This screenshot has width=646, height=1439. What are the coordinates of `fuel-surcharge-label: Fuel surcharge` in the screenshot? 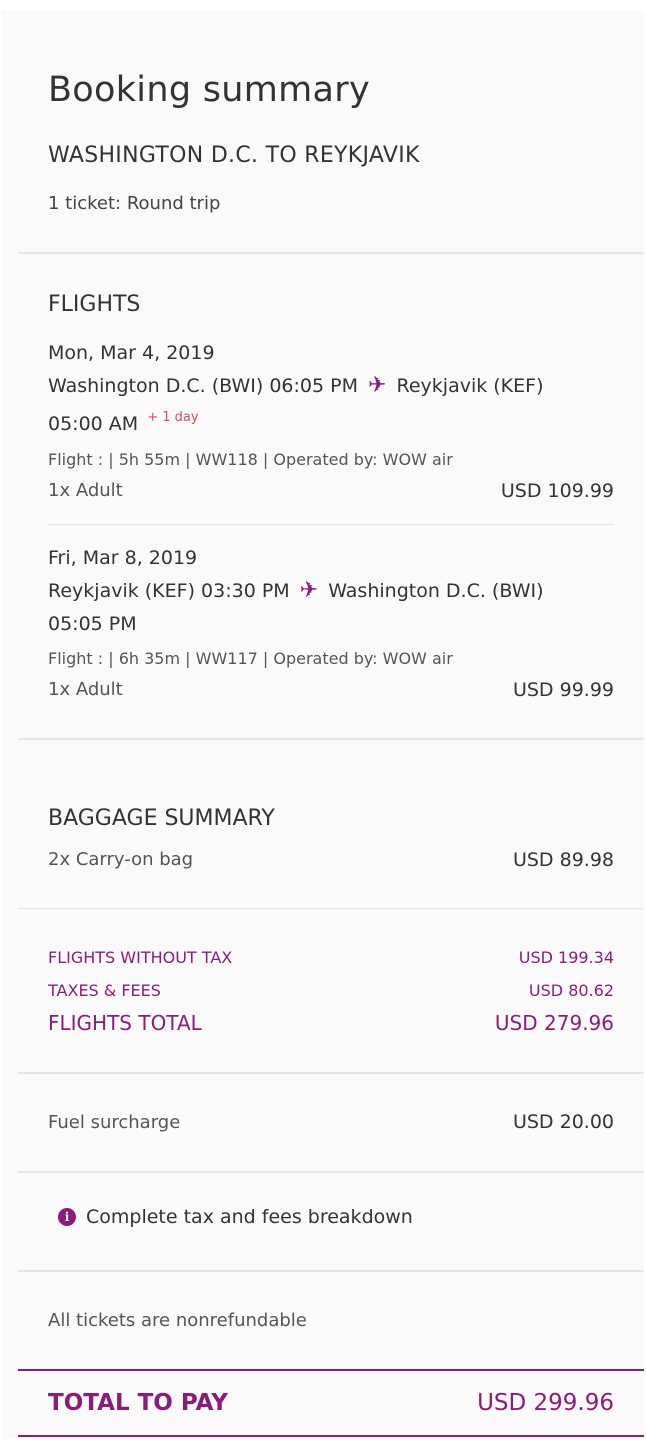 It's located at (114, 1122).